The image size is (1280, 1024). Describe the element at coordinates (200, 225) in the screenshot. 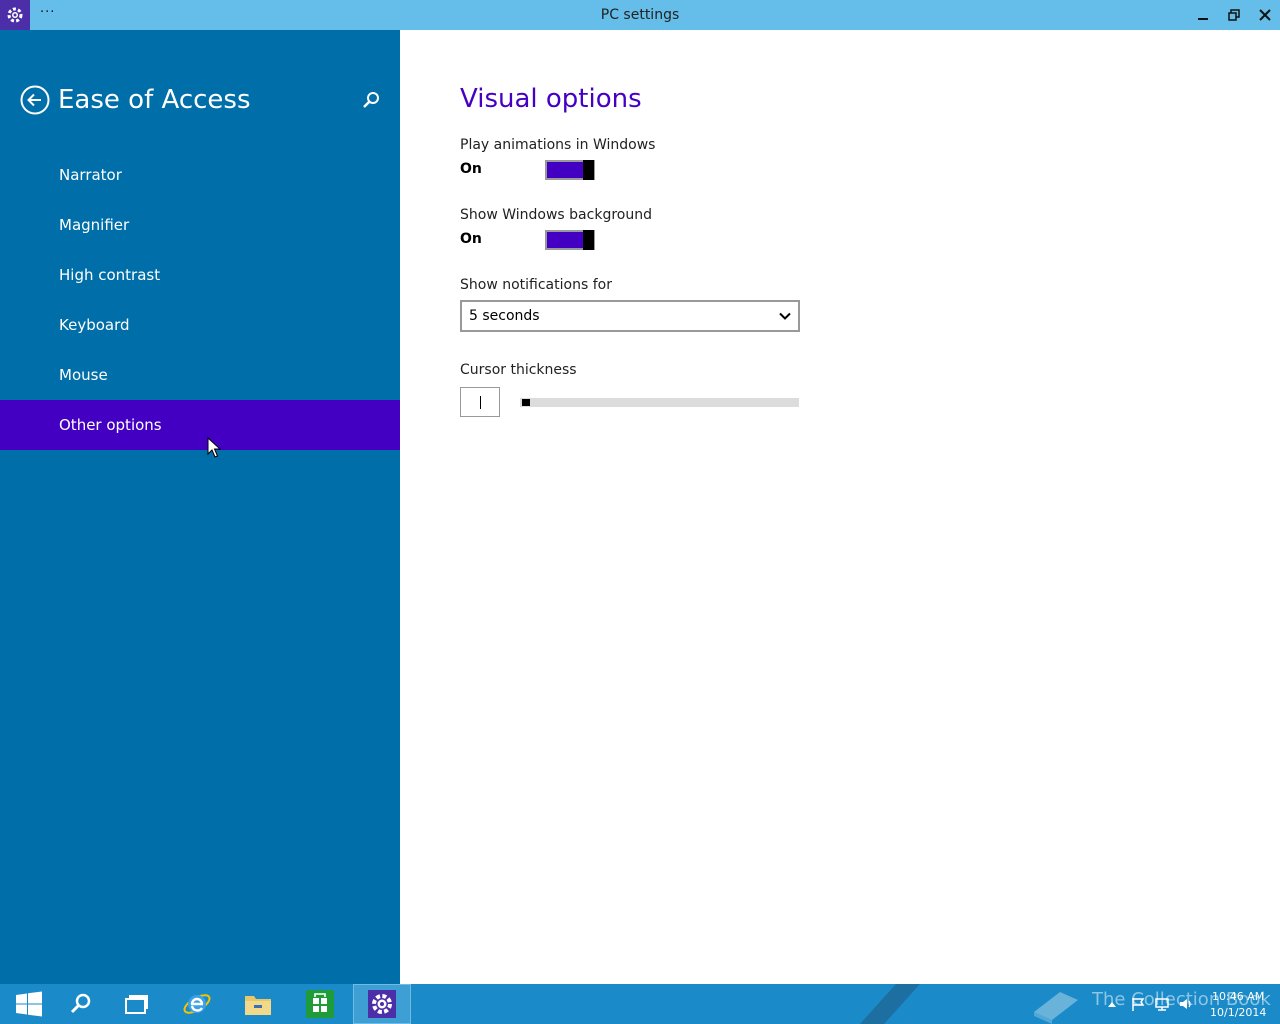

I see `sidebar-item-magnifier: Magnifier` at that location.